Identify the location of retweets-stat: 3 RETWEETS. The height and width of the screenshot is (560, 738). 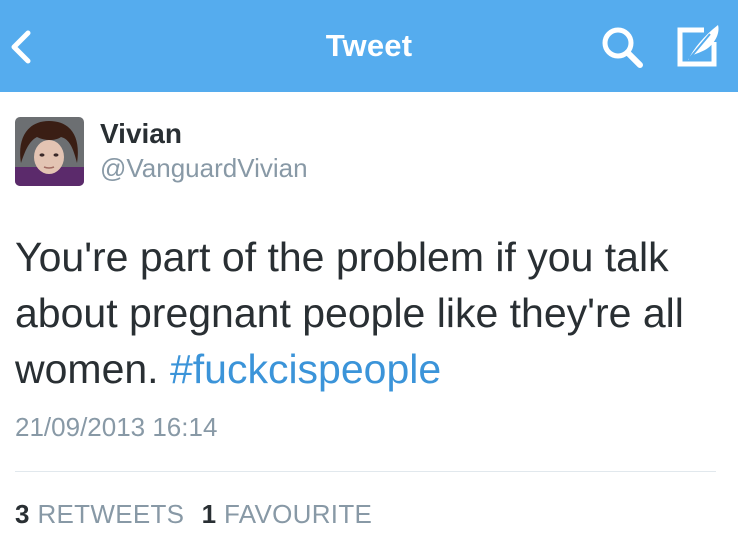
(99, 514).